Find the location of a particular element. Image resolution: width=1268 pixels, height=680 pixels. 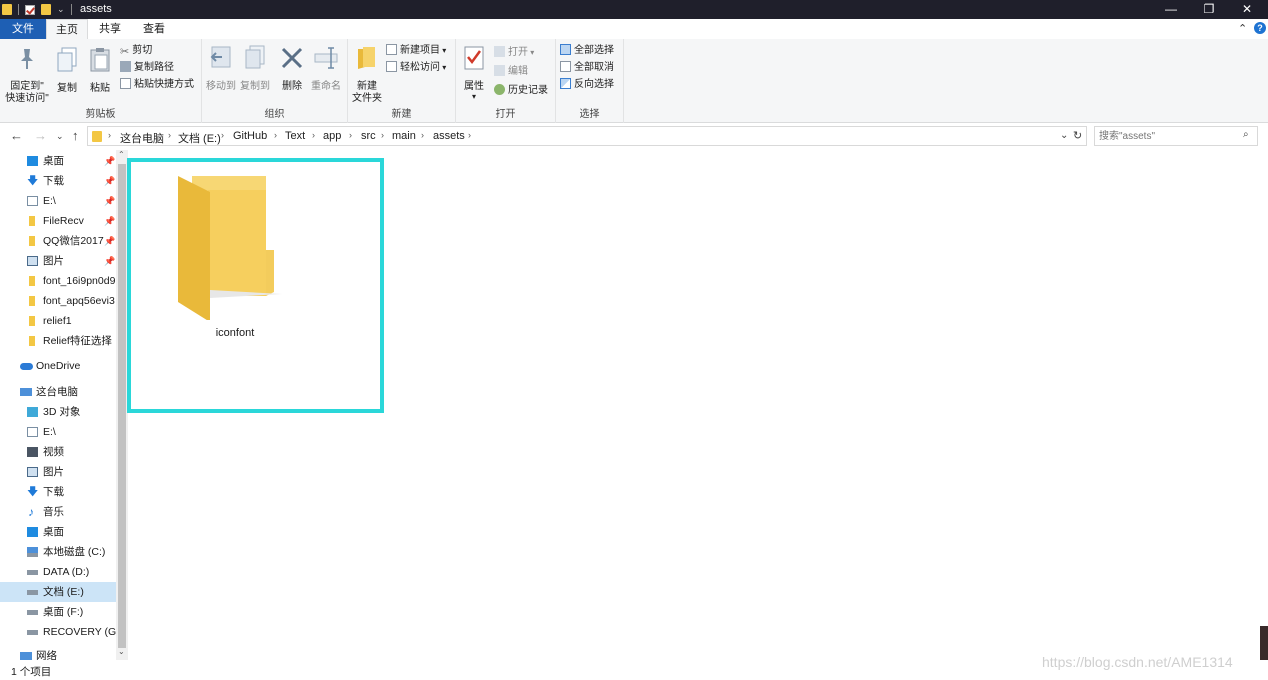

breadcrumb-assets: assets is located at coordinates (449, 136).